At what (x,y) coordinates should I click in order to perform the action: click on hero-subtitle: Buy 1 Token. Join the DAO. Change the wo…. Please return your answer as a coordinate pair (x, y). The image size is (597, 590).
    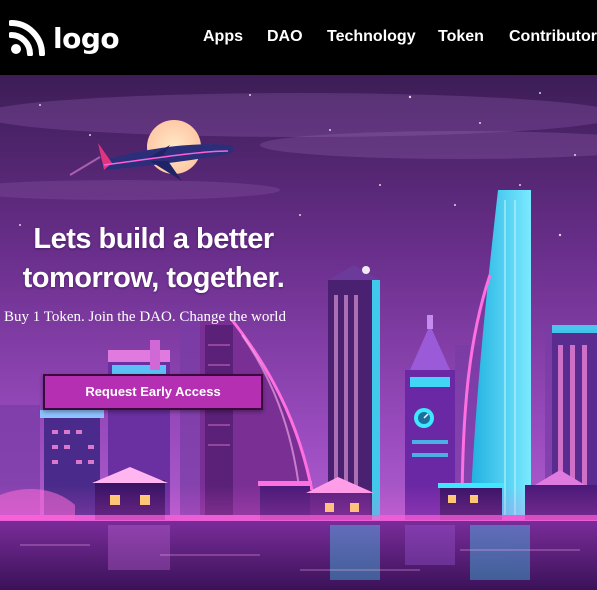
    Looking at the image, I should click on (145, 317).